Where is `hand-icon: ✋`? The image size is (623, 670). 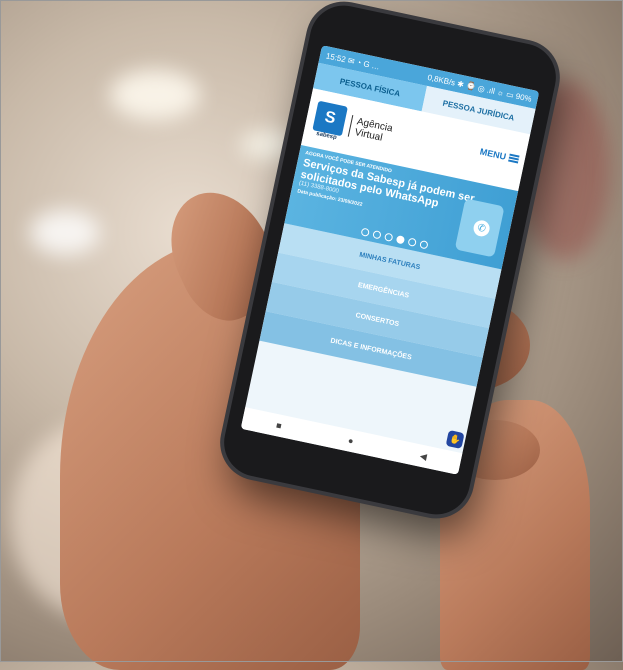
hand-icon: ✋ is located at coordinates (455, 439).